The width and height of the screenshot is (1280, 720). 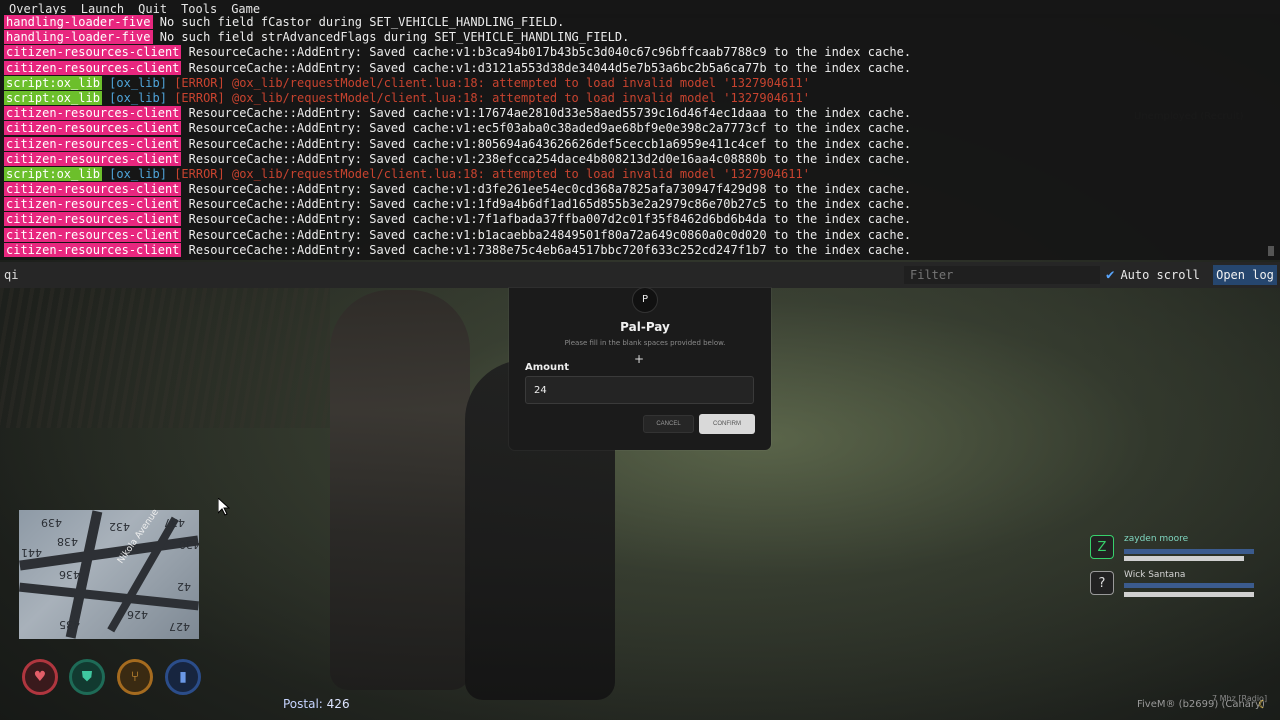 What do you see at coordinates (1263, 704) in the screenshot?
I see `moon-icon: ☾` at bounding box center [1263, 704].